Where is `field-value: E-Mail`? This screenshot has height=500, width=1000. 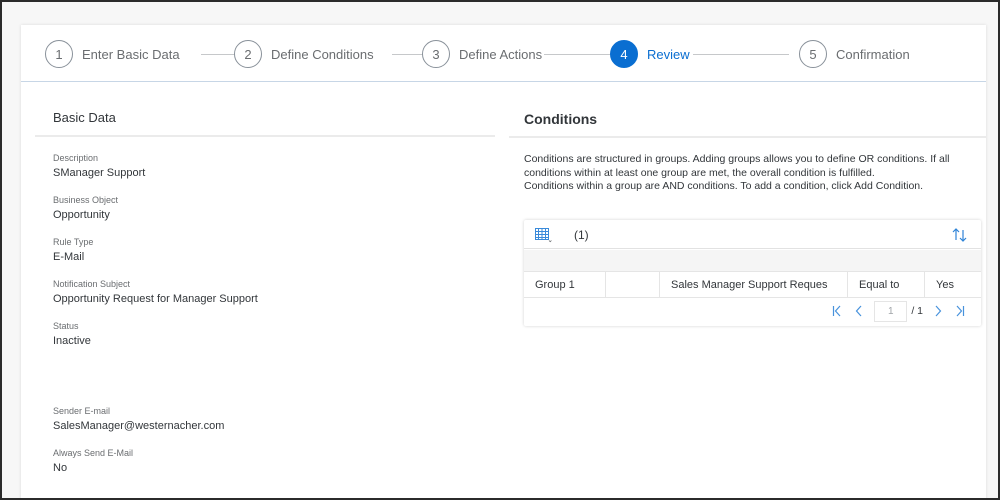
field-value: E-Mail is located at coordinates (69, 257).